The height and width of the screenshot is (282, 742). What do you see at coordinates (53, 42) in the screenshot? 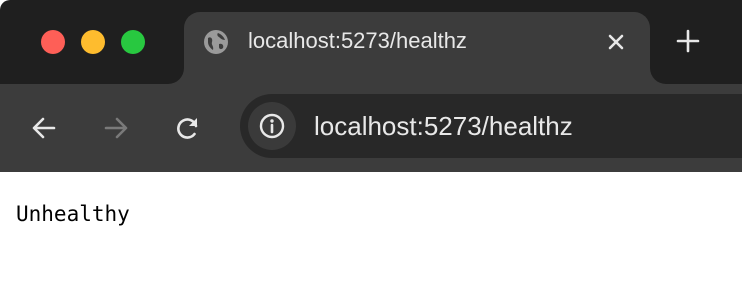
I see `window-close-button` at bounding box center [53, 42].